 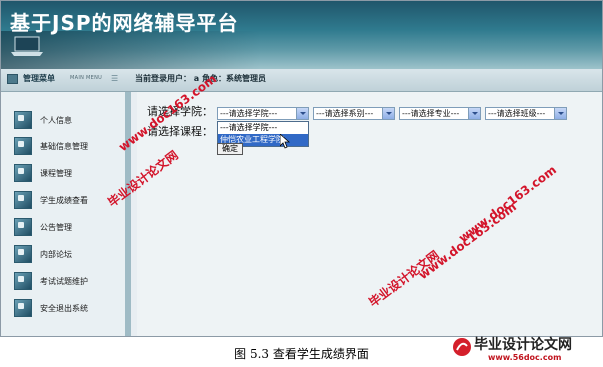 I want to click on class-select: ---请选择班级---, so click(x=526, y=113).